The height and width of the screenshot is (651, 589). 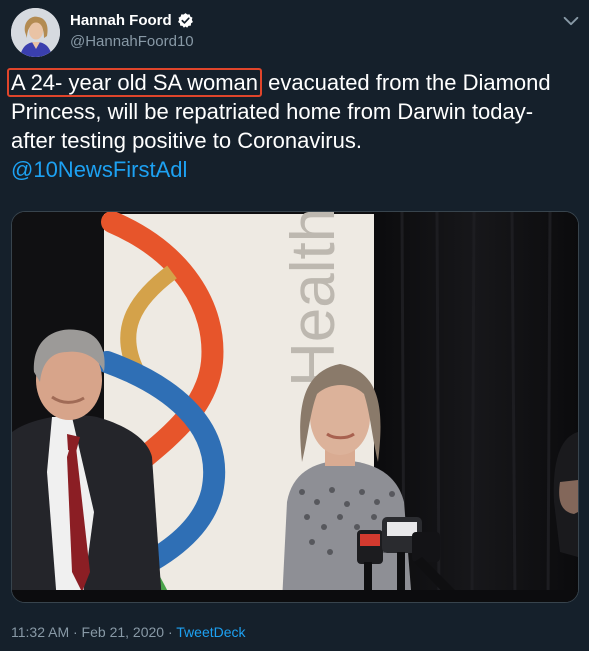 I want to click on author-name-row: Hannah Foord, so click(x=132, y=20).